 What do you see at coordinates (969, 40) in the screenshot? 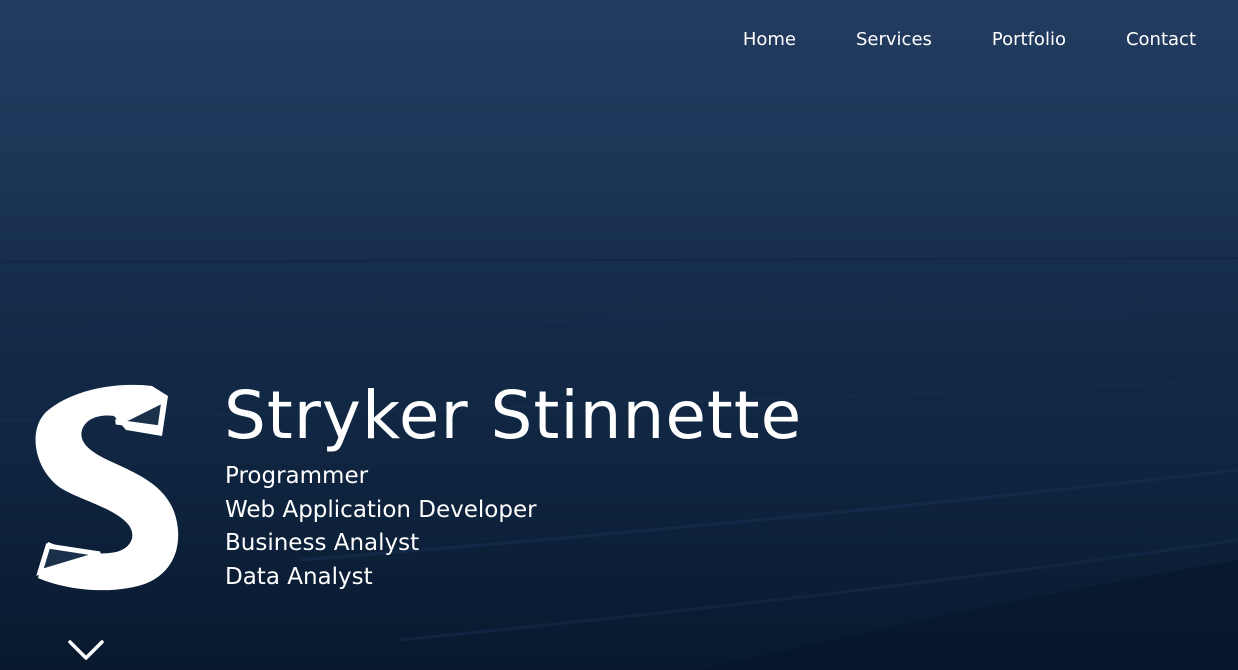
I see `main-nav: Home Services Portfolio Contact` at bounding box center [969, 40].